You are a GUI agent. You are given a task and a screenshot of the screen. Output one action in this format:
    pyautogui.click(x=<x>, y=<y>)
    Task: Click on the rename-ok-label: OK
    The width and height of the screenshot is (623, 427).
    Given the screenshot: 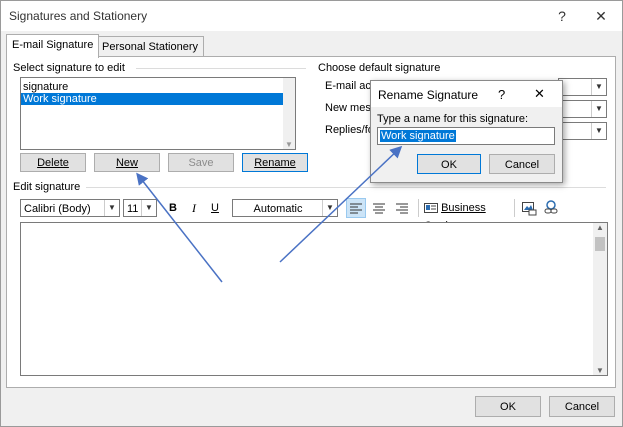 What is the action you would take?
    pyautogui.click(x=449, y=165)
    